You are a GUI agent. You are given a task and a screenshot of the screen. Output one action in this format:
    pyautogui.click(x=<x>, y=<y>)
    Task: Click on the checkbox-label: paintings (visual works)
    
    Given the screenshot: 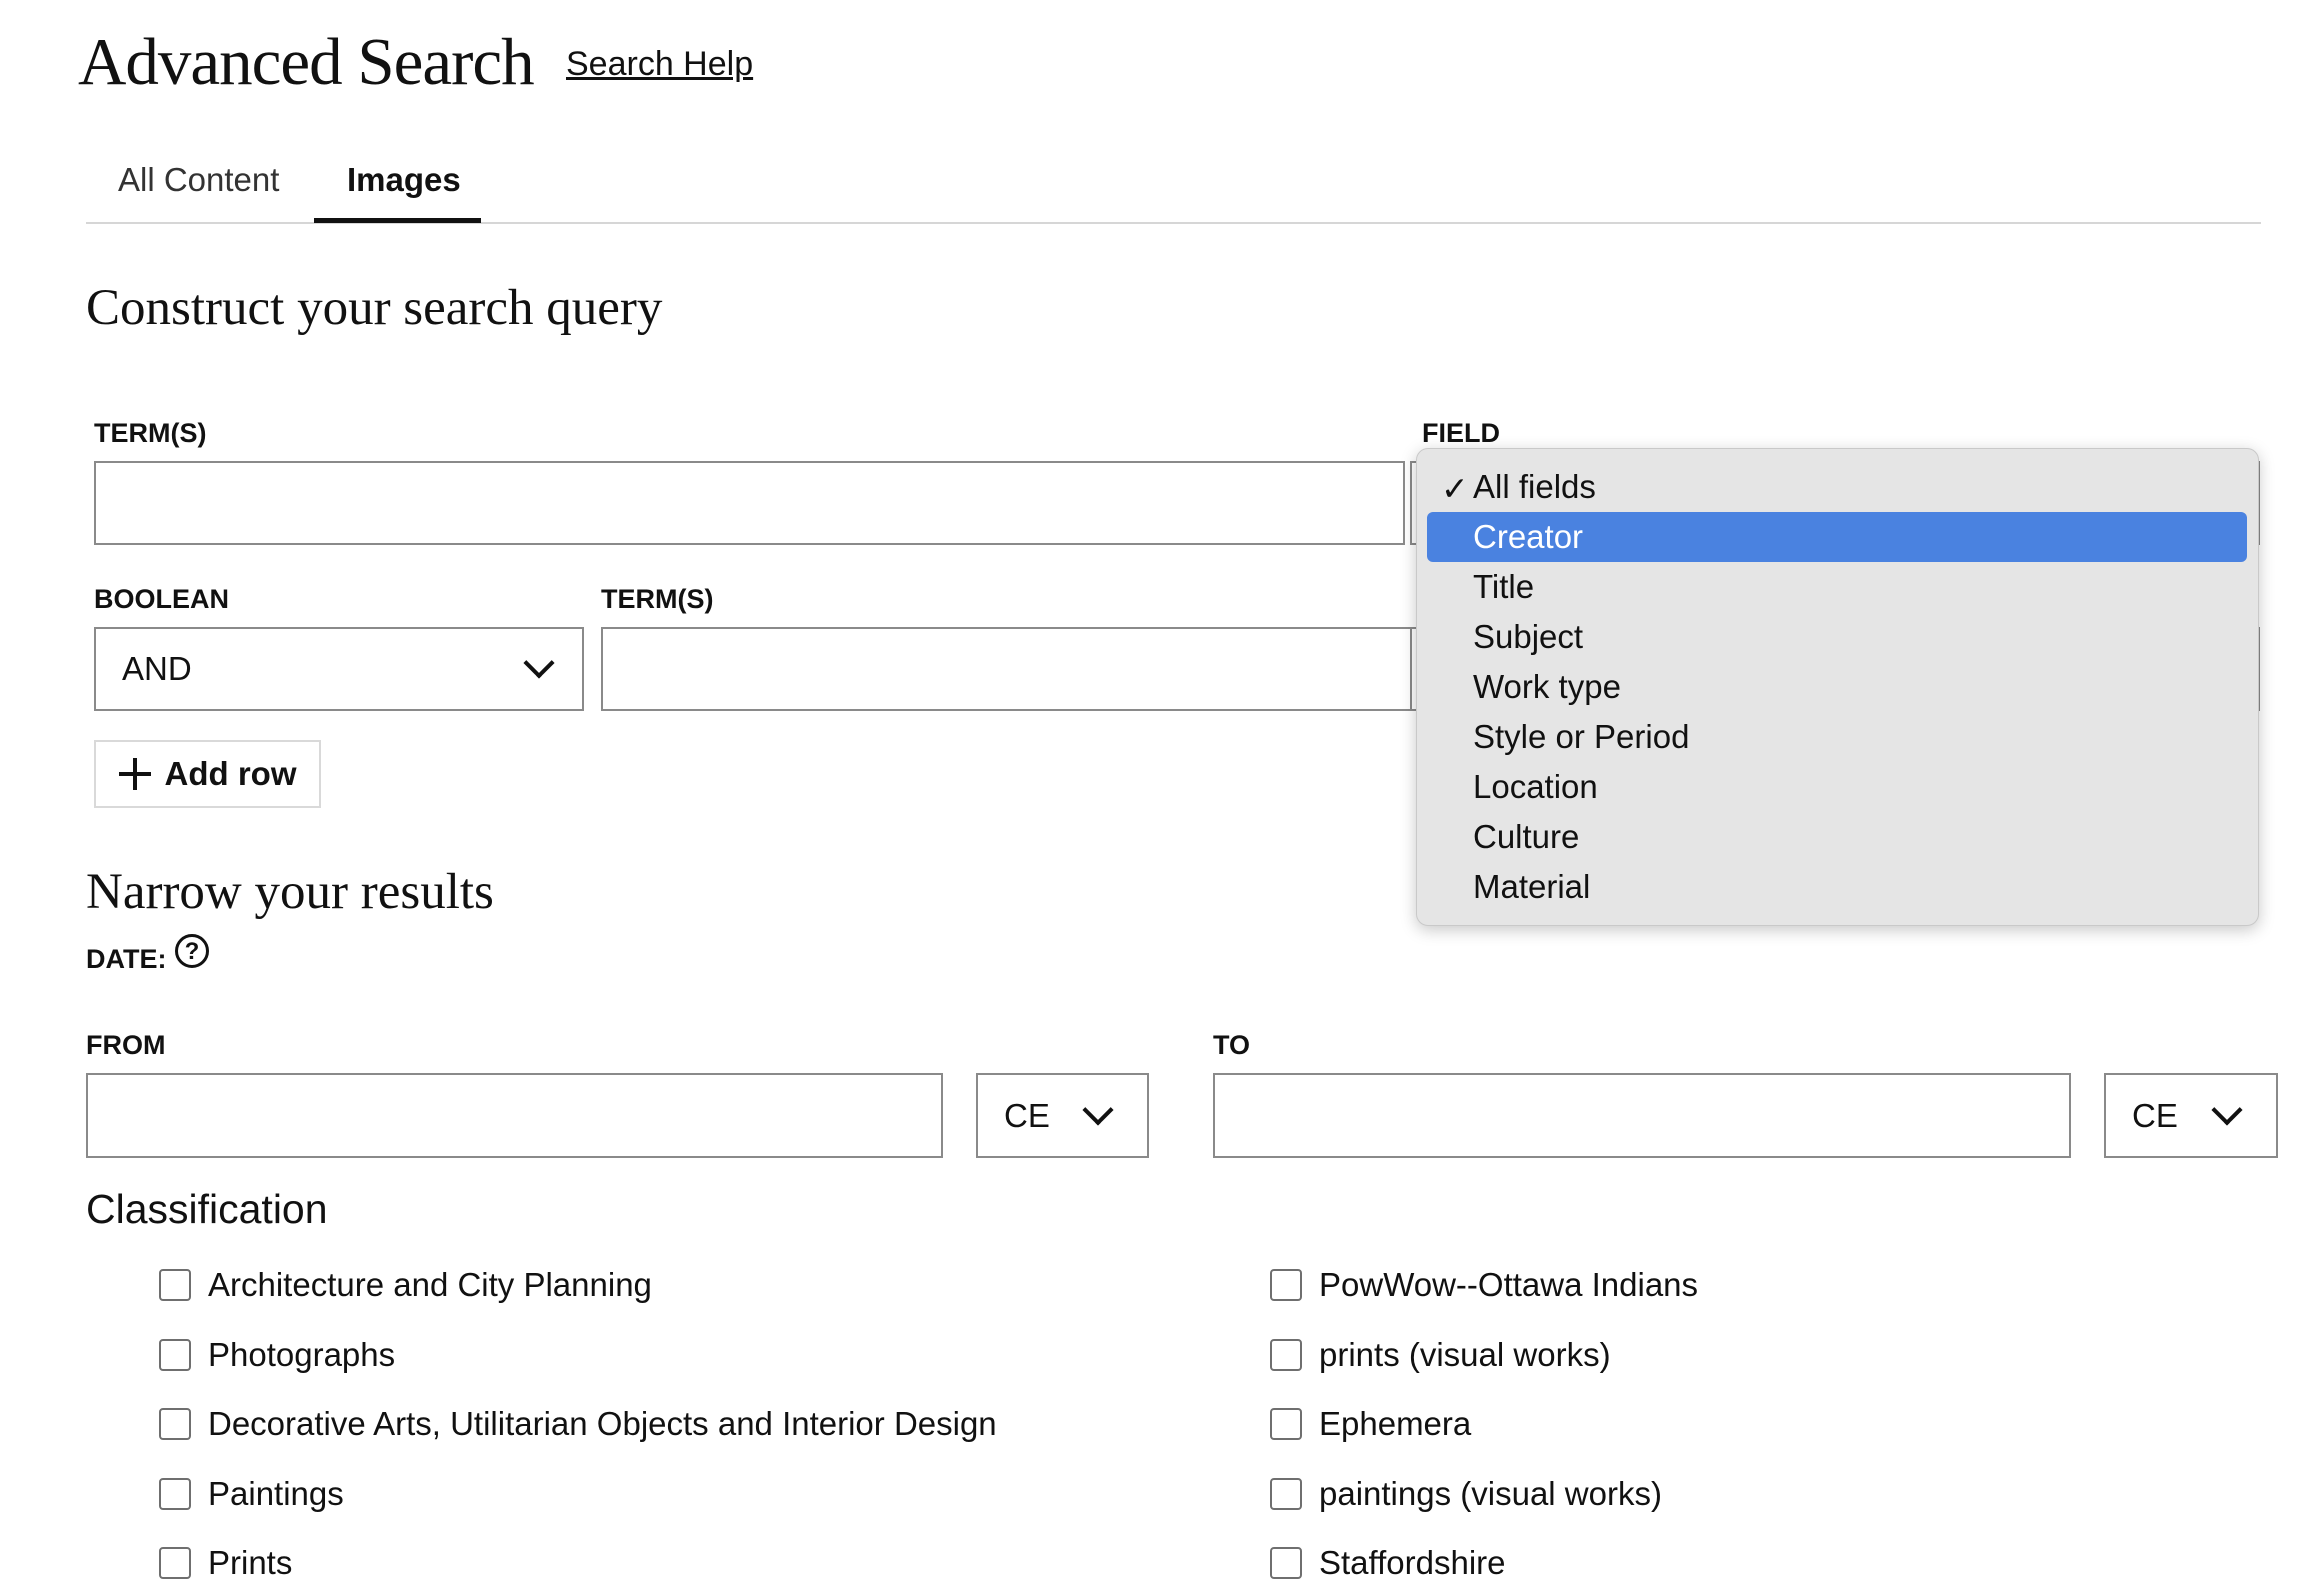 What is the action you would take?
    pyautogui.click(x=1490, y=1493)
    